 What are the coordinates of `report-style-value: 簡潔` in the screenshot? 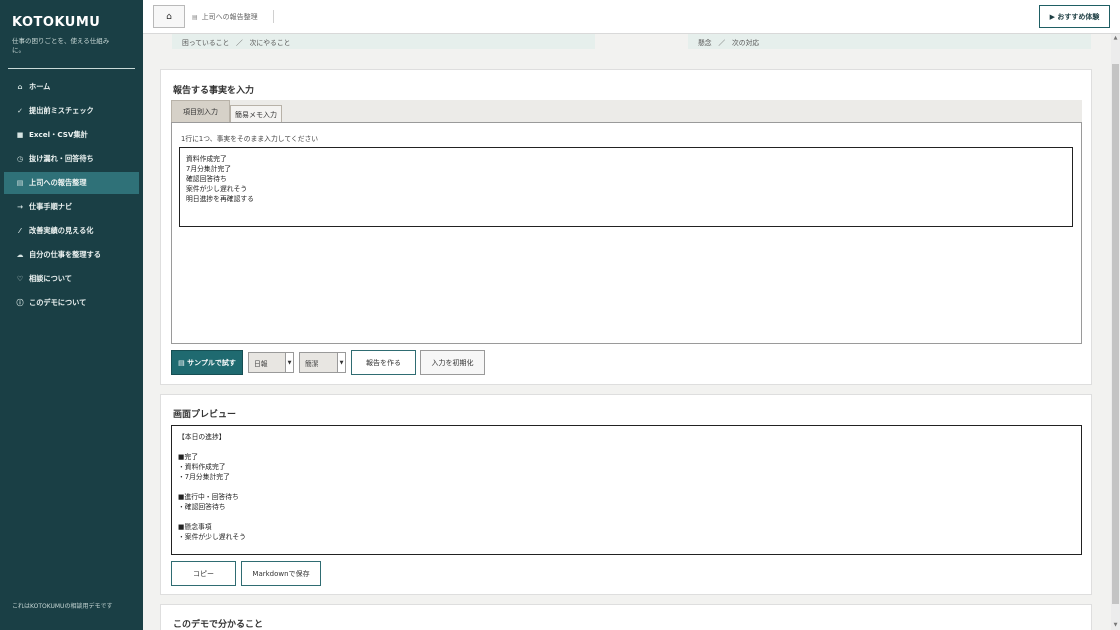 It's located at (312, 363).